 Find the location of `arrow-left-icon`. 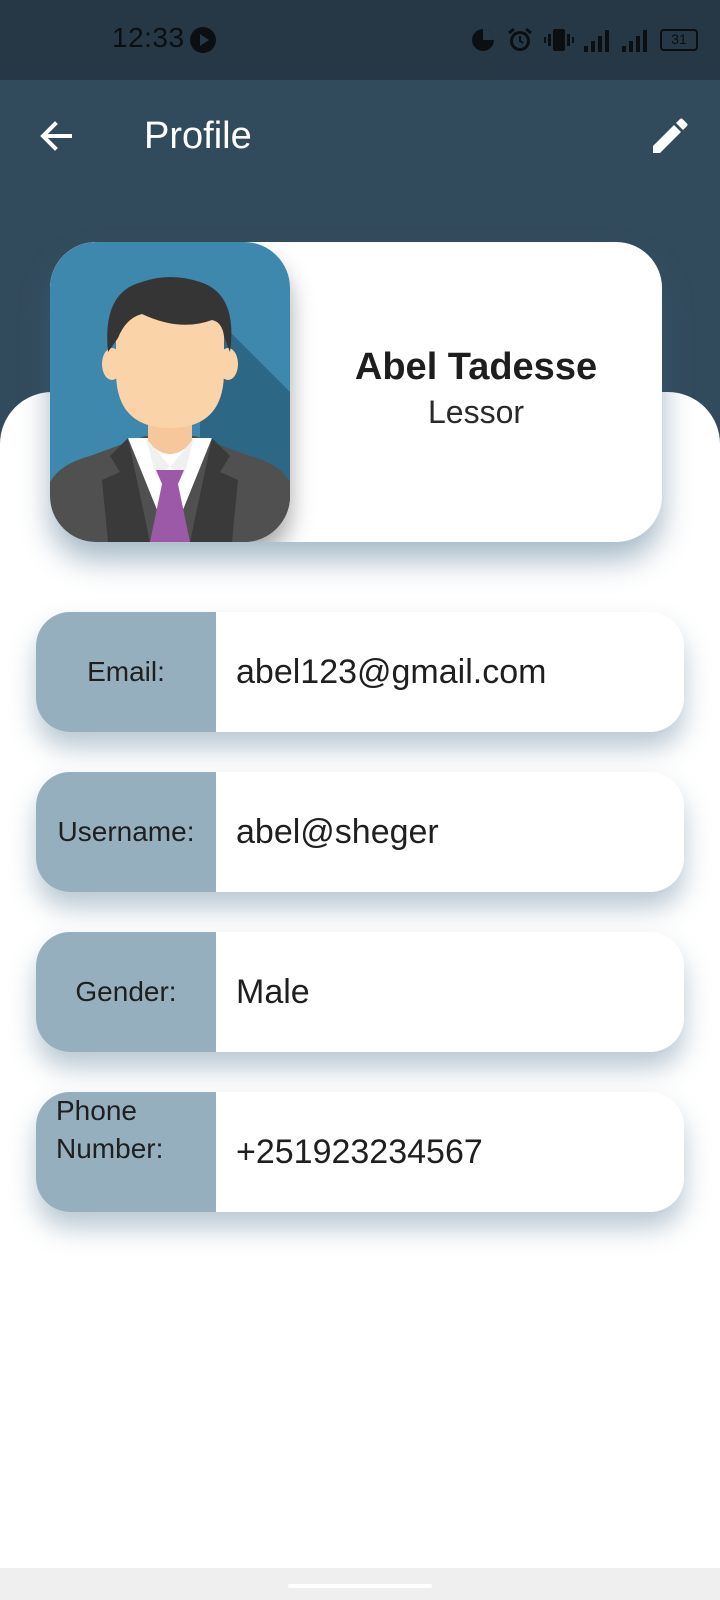

arrow-left-icon is located at coordinates (56, 136).